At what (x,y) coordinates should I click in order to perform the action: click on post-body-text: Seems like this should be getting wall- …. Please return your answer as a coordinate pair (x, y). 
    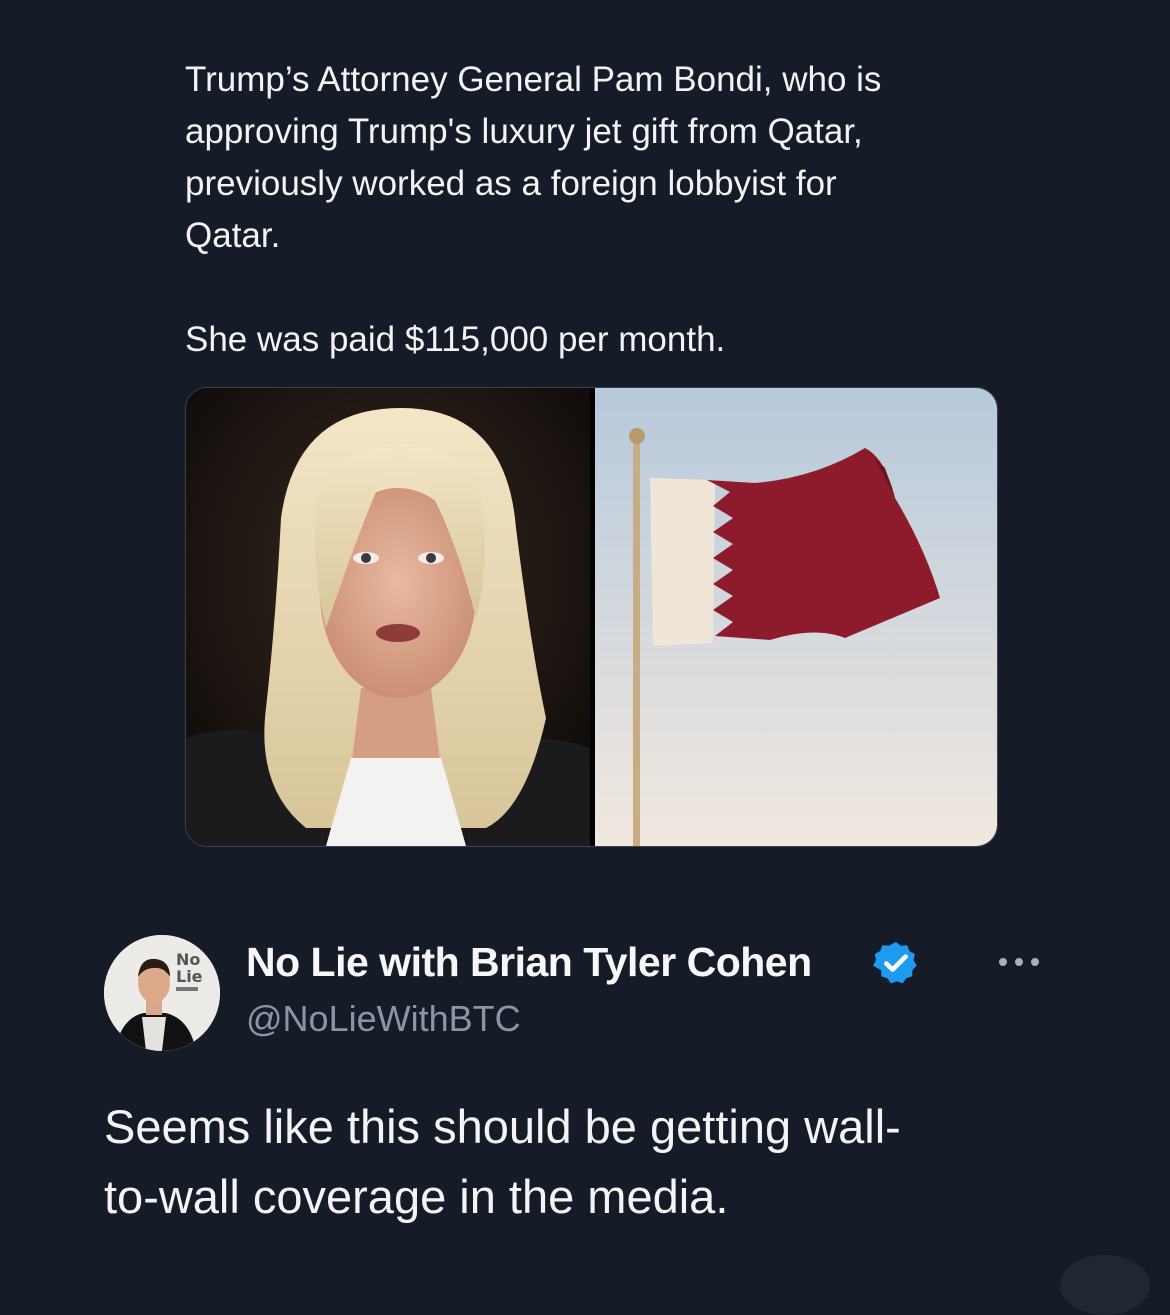
    Looking at the image, I should click on (502, 1161).